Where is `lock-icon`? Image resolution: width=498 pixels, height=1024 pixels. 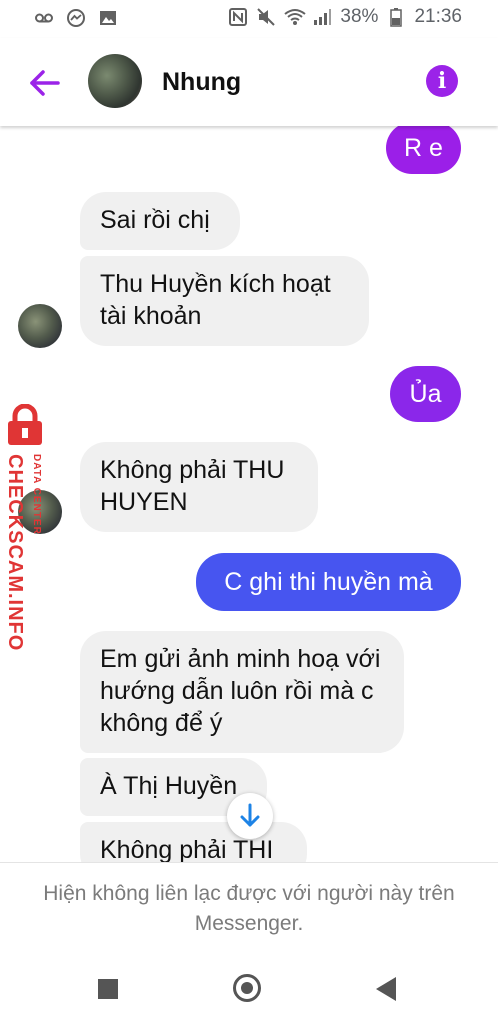
lock-icon is located at coordinates (25, 424).